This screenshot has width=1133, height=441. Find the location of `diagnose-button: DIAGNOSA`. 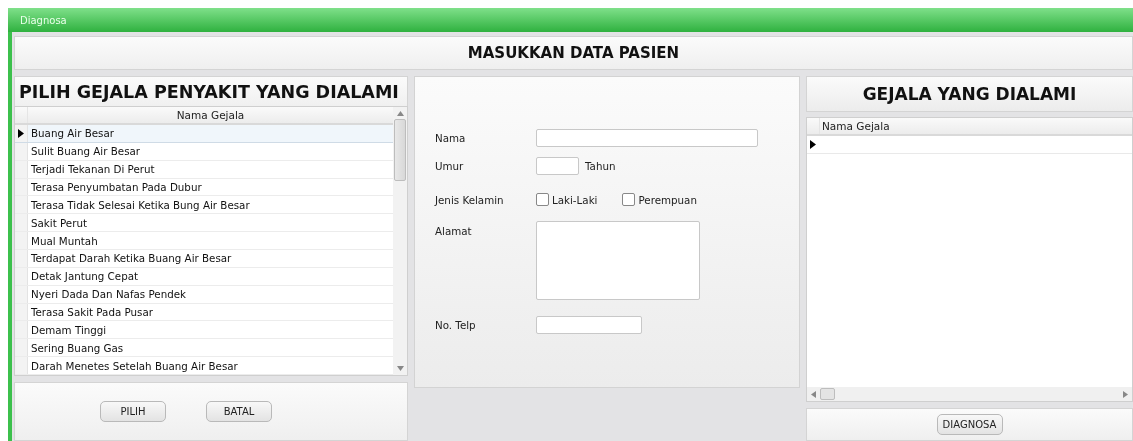

diagnose-button: DIAGNOSA is located at coordinates (969, 424).